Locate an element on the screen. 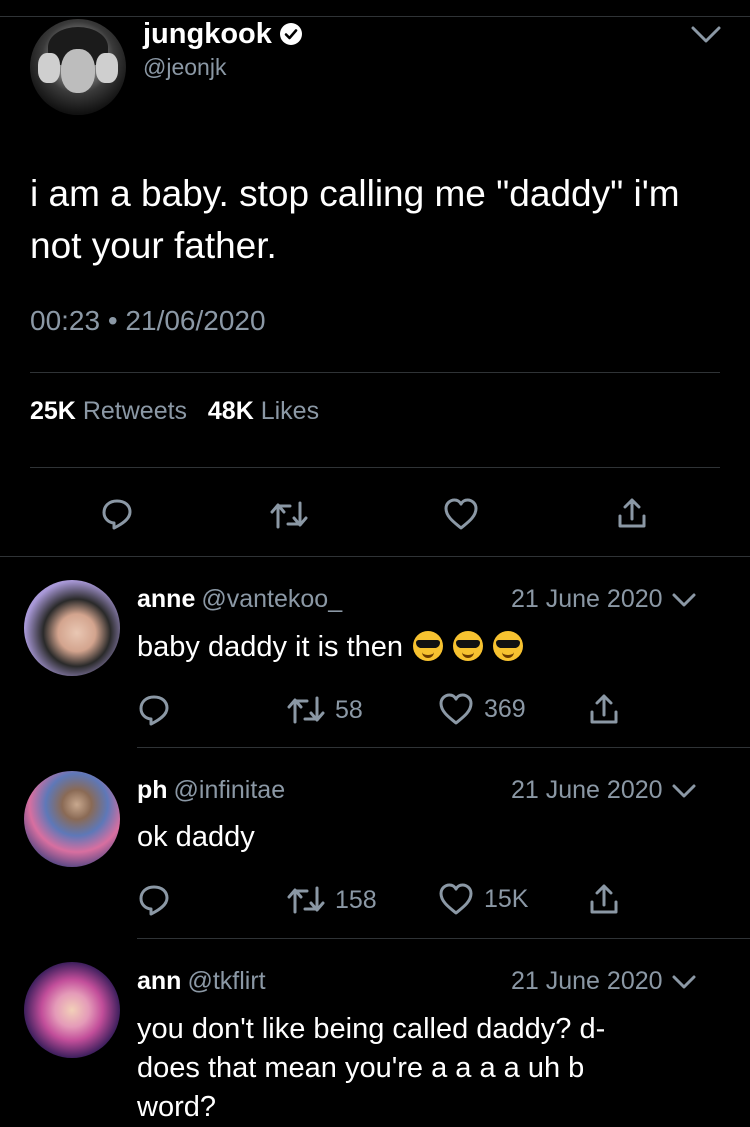 This screenshot has width=750, height=1127. top-divider is located at coordinates (375, 16).